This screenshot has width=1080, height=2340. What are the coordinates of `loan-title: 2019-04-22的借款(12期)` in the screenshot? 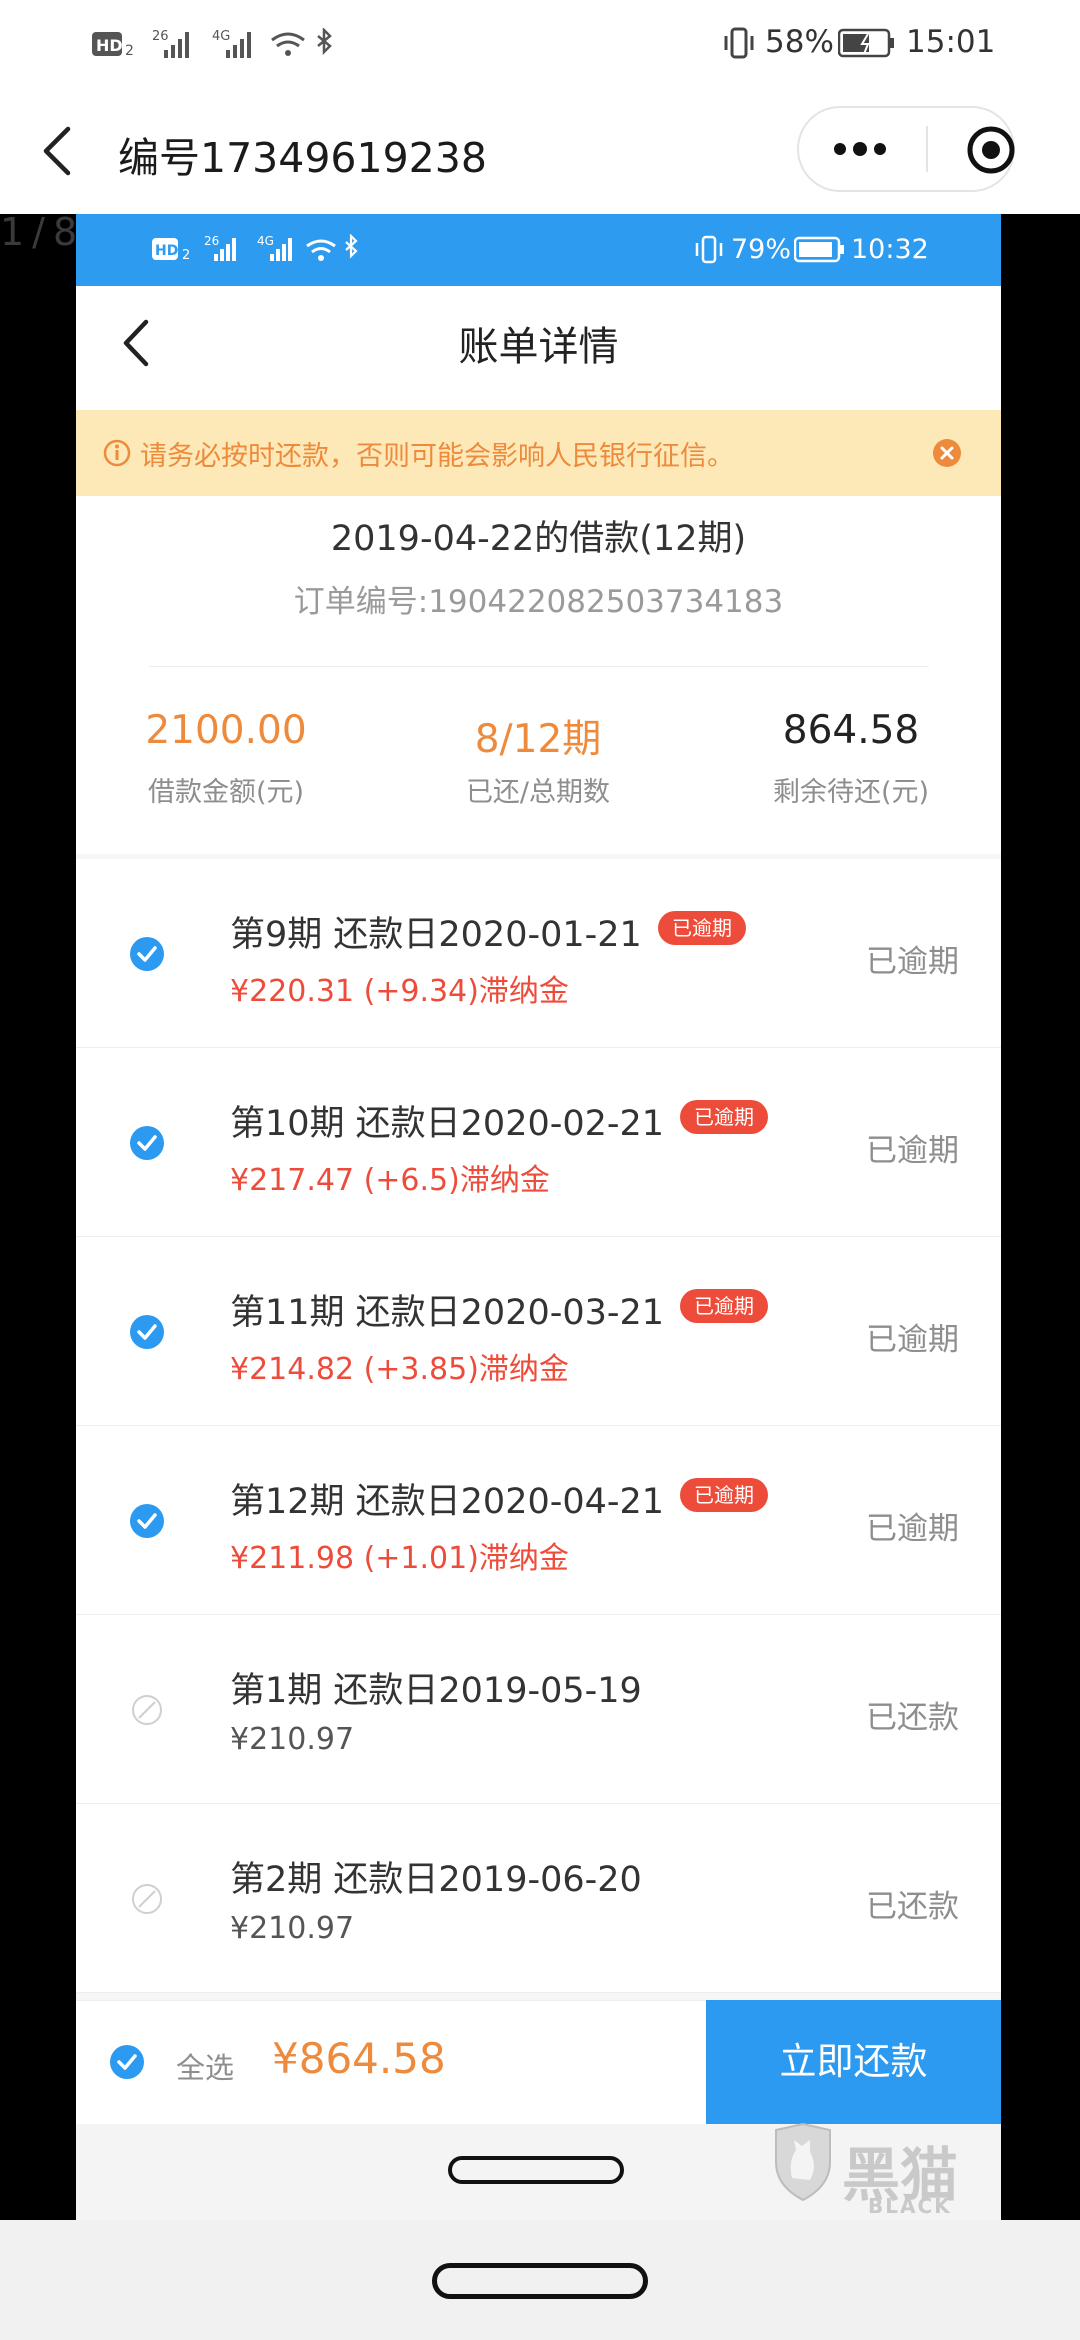 It's located at (538, 539).